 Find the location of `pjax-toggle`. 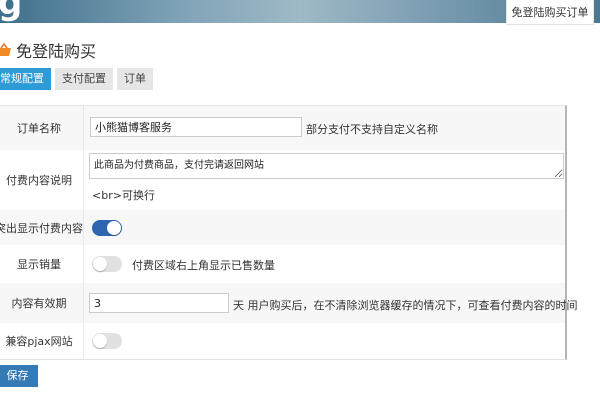

pjax-toggle is located at coordinates (107, 341).